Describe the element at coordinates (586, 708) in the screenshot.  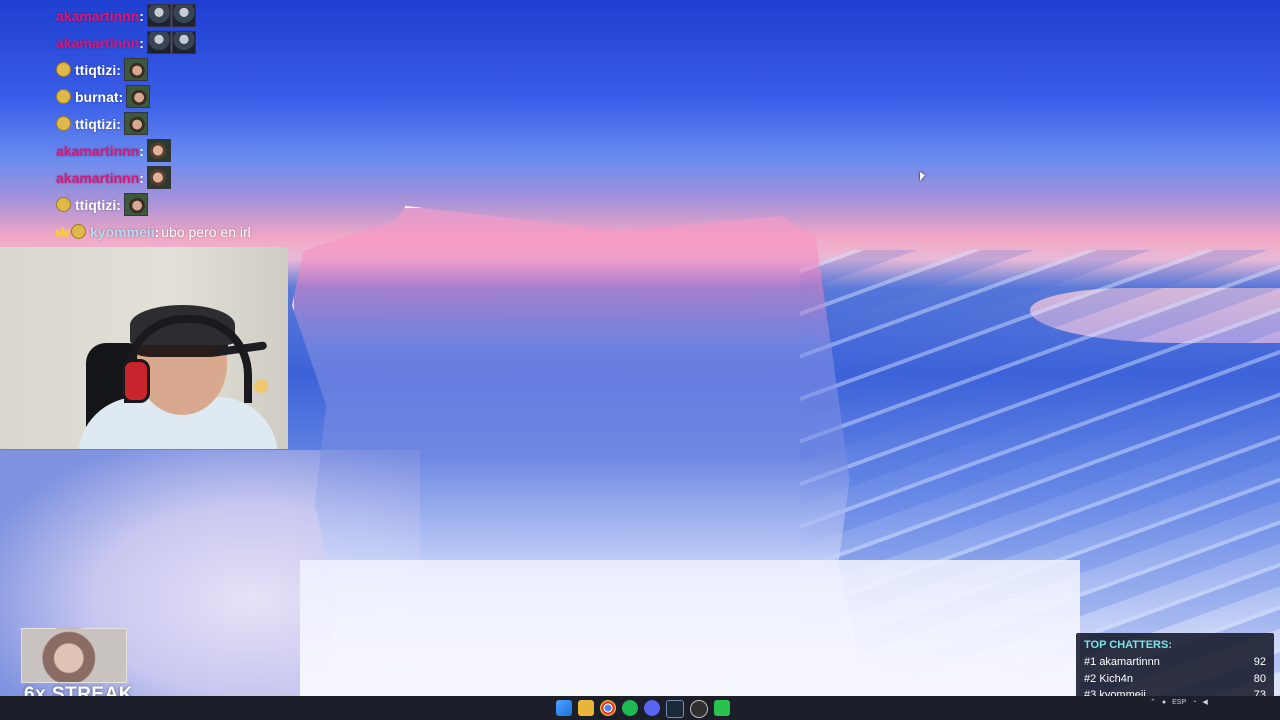
I see `file-explorer-icon` at that location.